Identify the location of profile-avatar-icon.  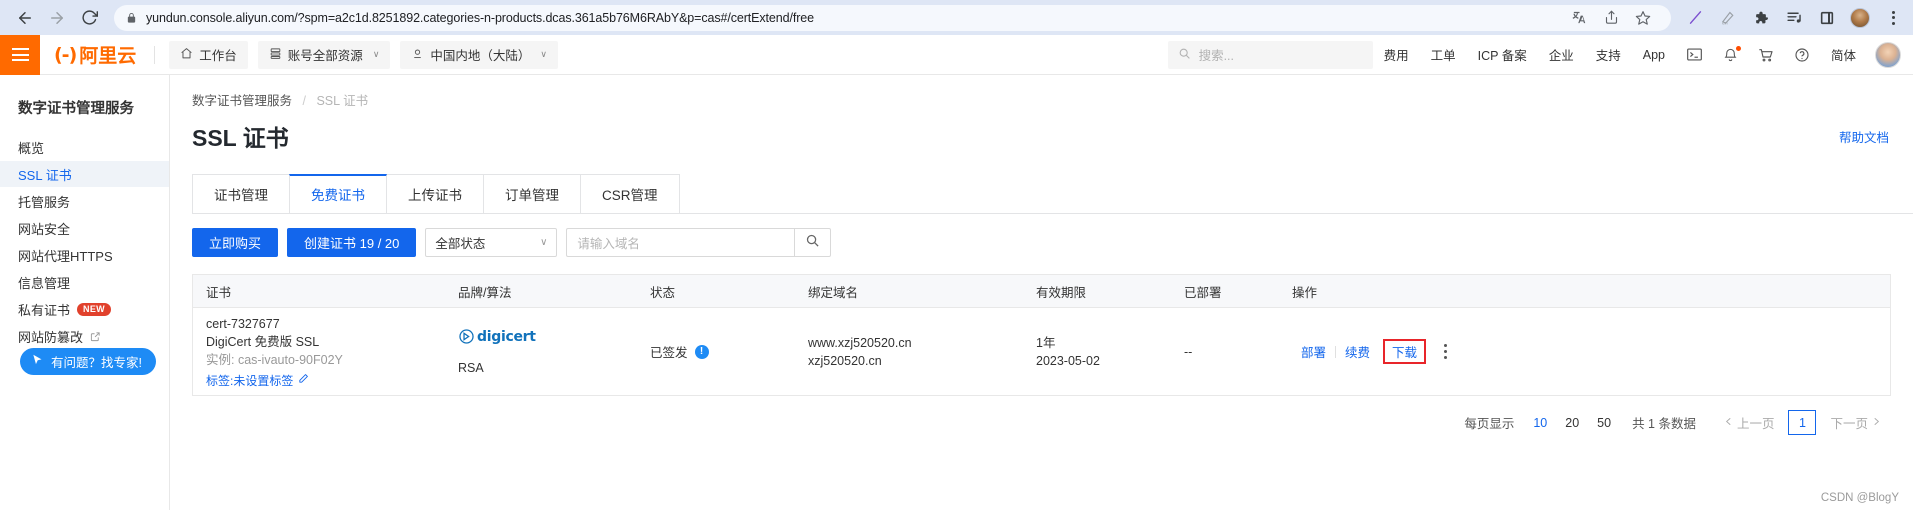
(1860, 17).